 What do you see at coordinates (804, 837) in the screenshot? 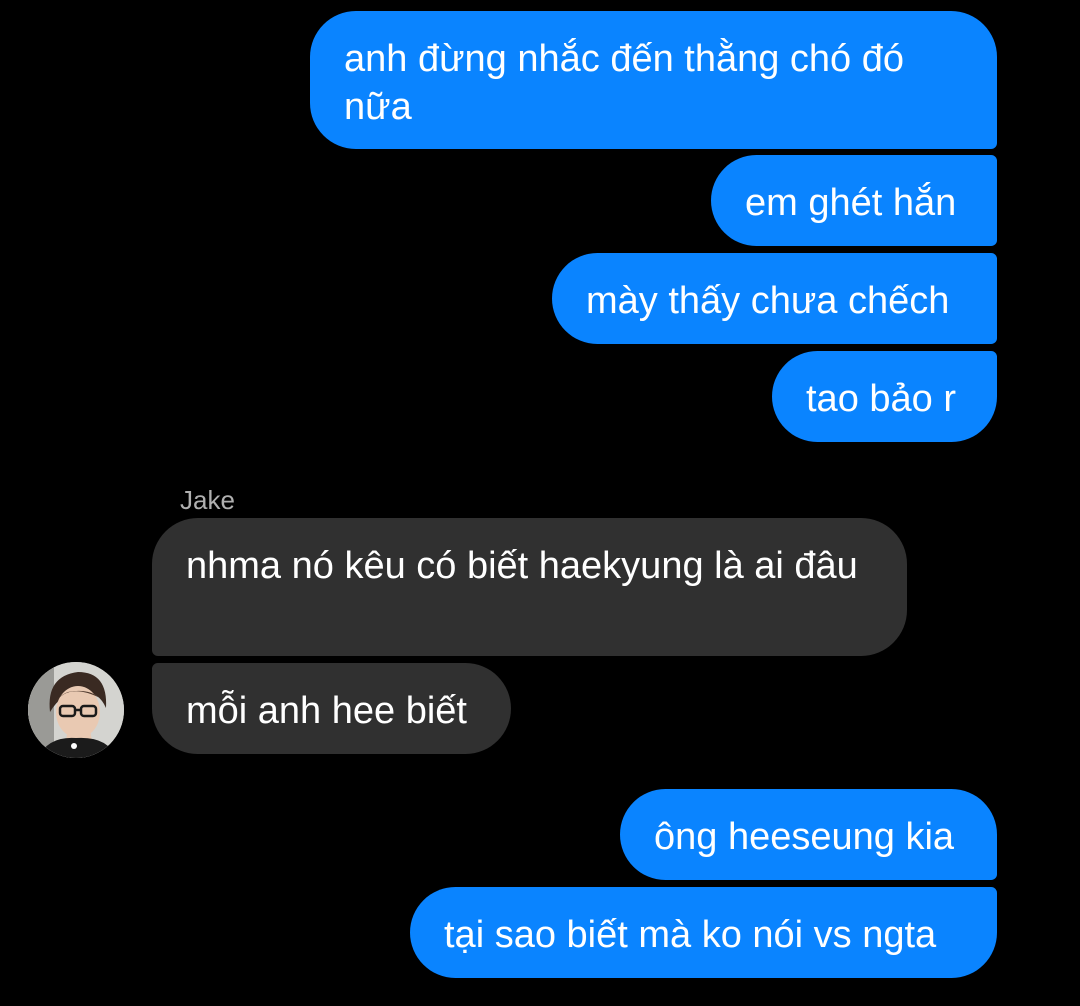
I see `message-text: ông heeseung kia` at bounding box center [804, 837].